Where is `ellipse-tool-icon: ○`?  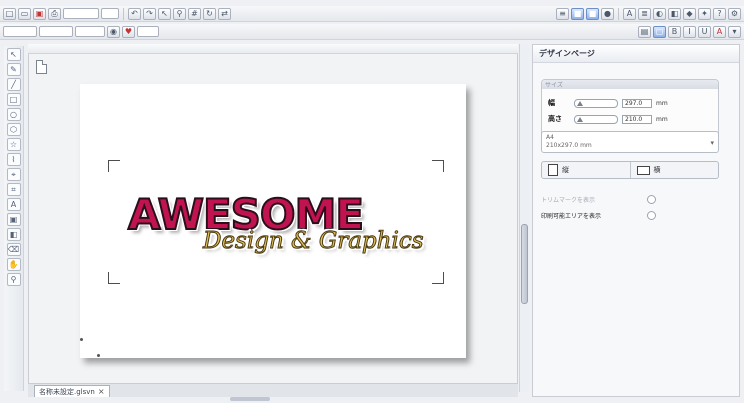
ellipse-tool-icon: ○ is located at coordinates (13, 114).